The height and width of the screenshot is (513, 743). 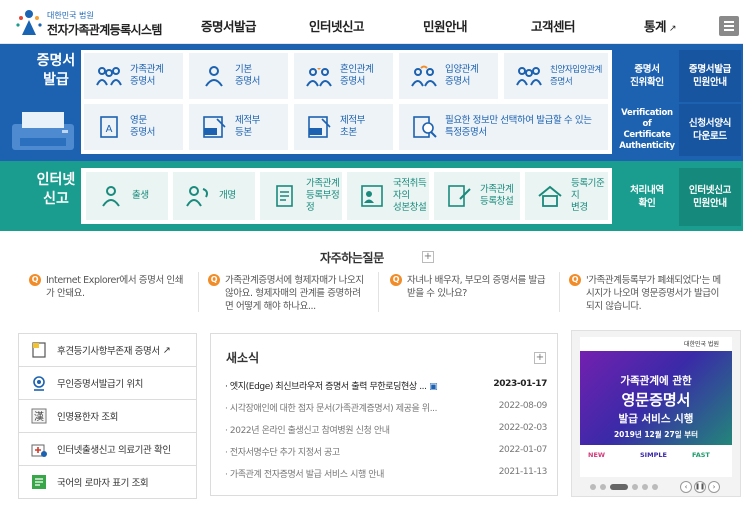 I want to click on guardianship-certificate-link: 후견등기사항부존재 증명서 ↗, so click(x=107, y=350).